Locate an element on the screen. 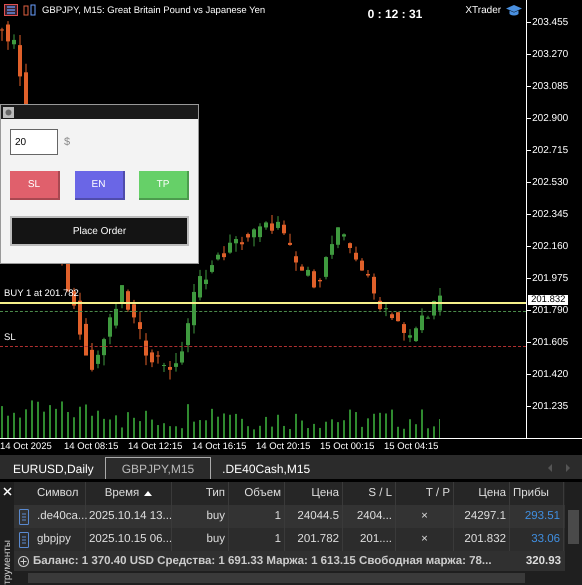 The image size is (582, 585). price-tick: 201.420 is located at coordinates (547, 375).